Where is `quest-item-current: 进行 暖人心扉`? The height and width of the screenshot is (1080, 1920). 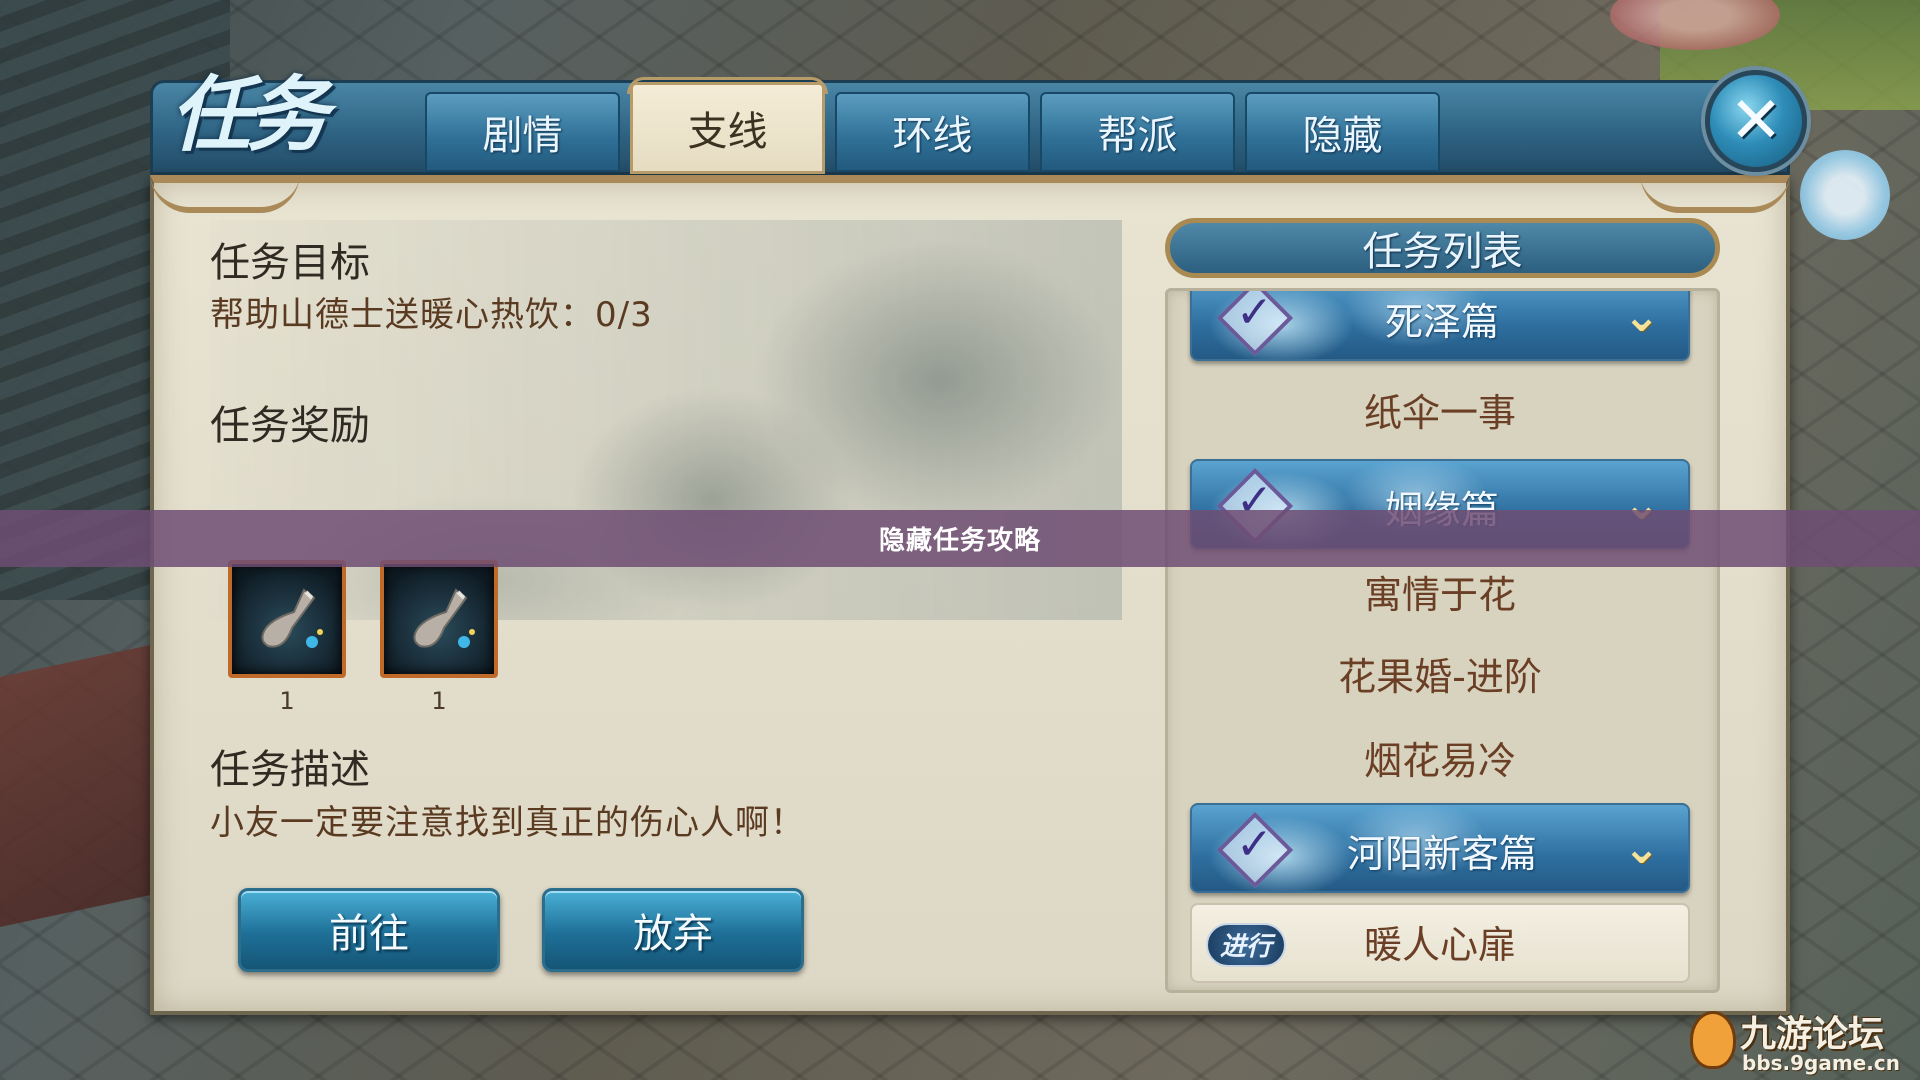 quest-item-current: 进行 暖人心扉 is located at coordinates (1440, 943).